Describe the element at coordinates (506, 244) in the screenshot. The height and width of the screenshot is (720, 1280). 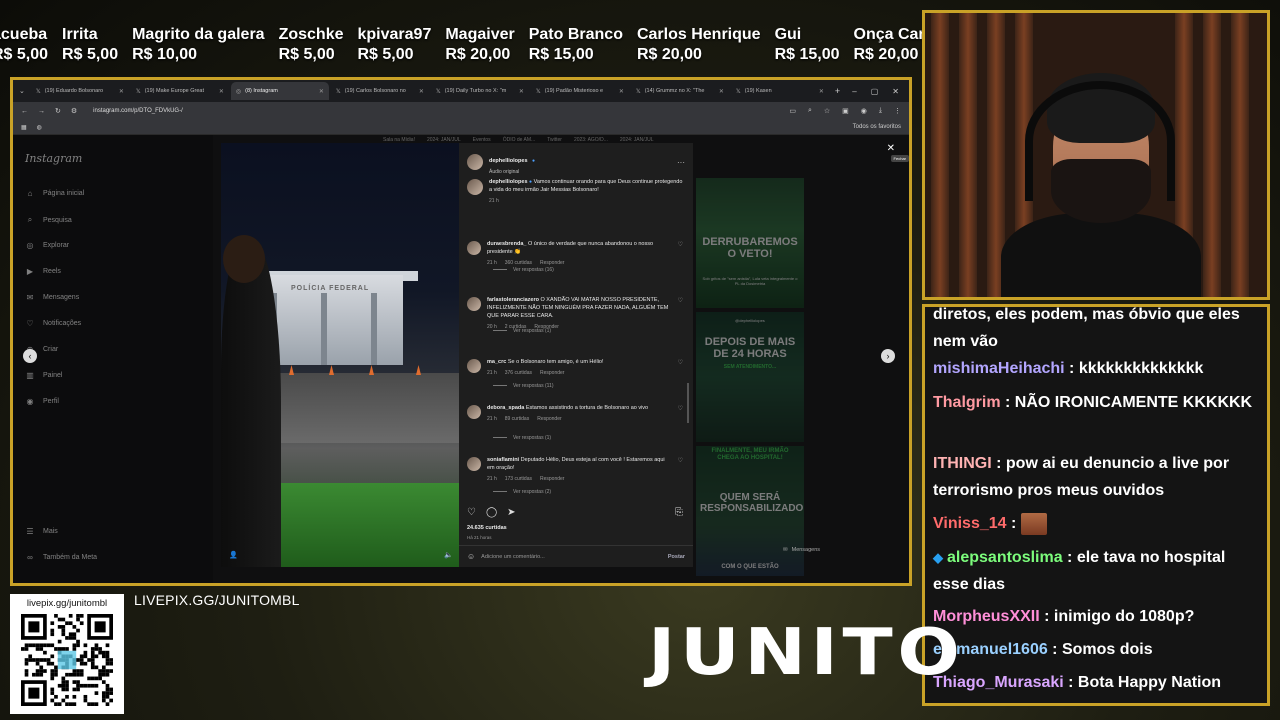
I see `commenter-name: duraesbrenda_` at that location.